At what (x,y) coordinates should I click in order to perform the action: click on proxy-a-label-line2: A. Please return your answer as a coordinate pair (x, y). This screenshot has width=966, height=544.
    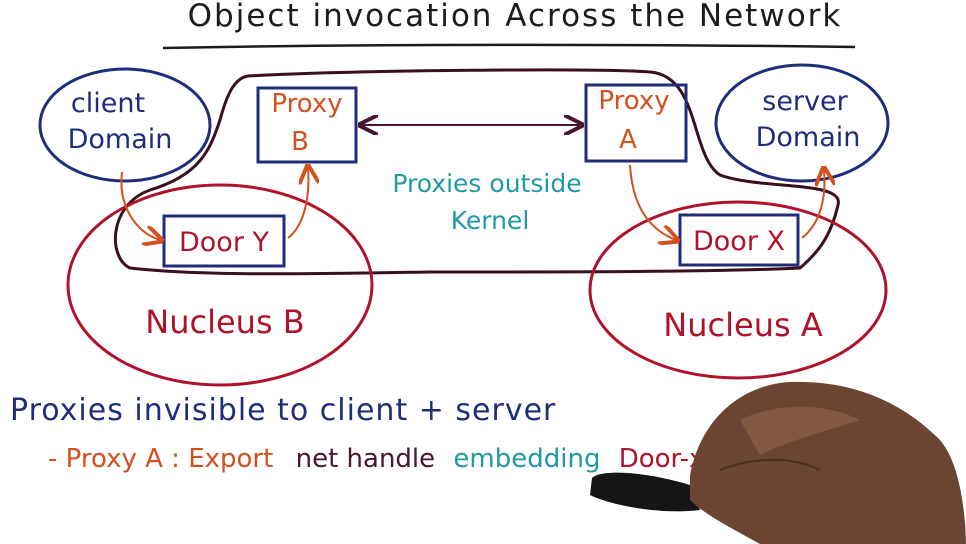
    Looking at the image, I should click on (628, 140).